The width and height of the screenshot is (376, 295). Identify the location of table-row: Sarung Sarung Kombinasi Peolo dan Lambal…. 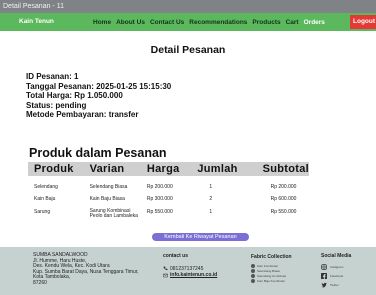
(168, 217).